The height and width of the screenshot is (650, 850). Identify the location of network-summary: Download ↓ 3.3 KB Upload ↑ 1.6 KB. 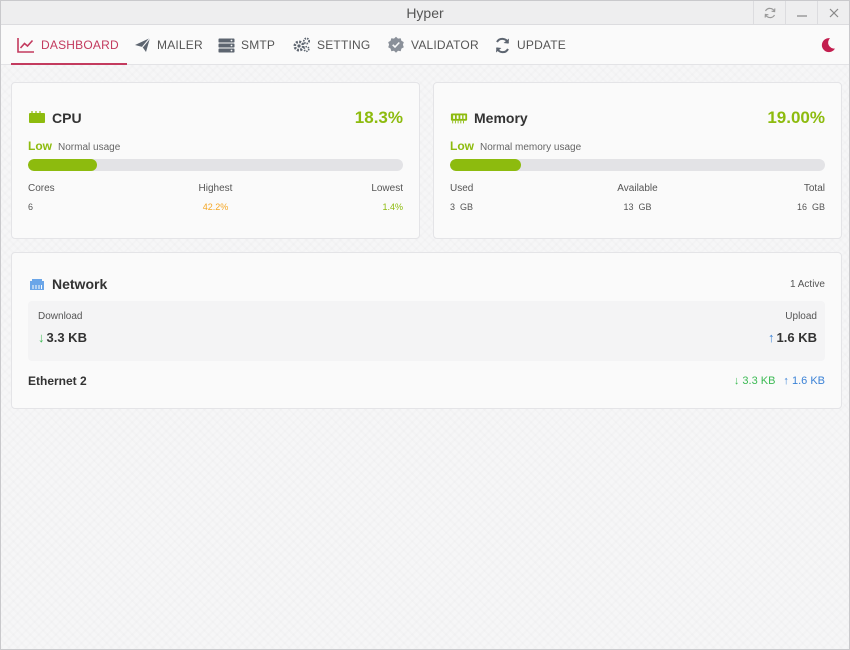
(426, 331).